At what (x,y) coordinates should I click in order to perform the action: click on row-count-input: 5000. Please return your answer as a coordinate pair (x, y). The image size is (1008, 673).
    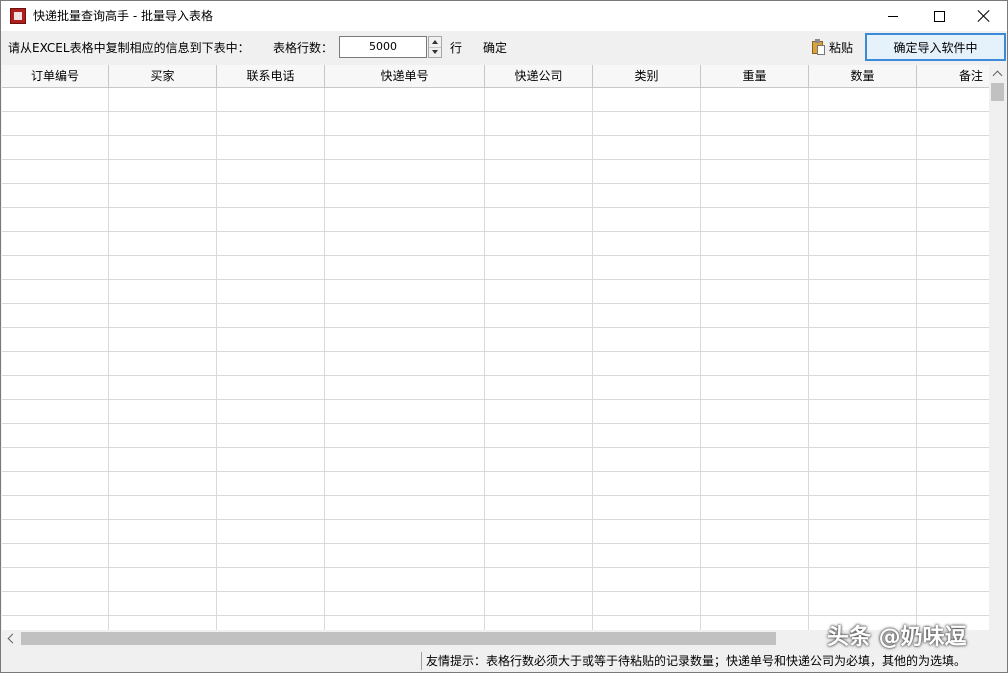
    Looking at the image, I should click on (383, 47).